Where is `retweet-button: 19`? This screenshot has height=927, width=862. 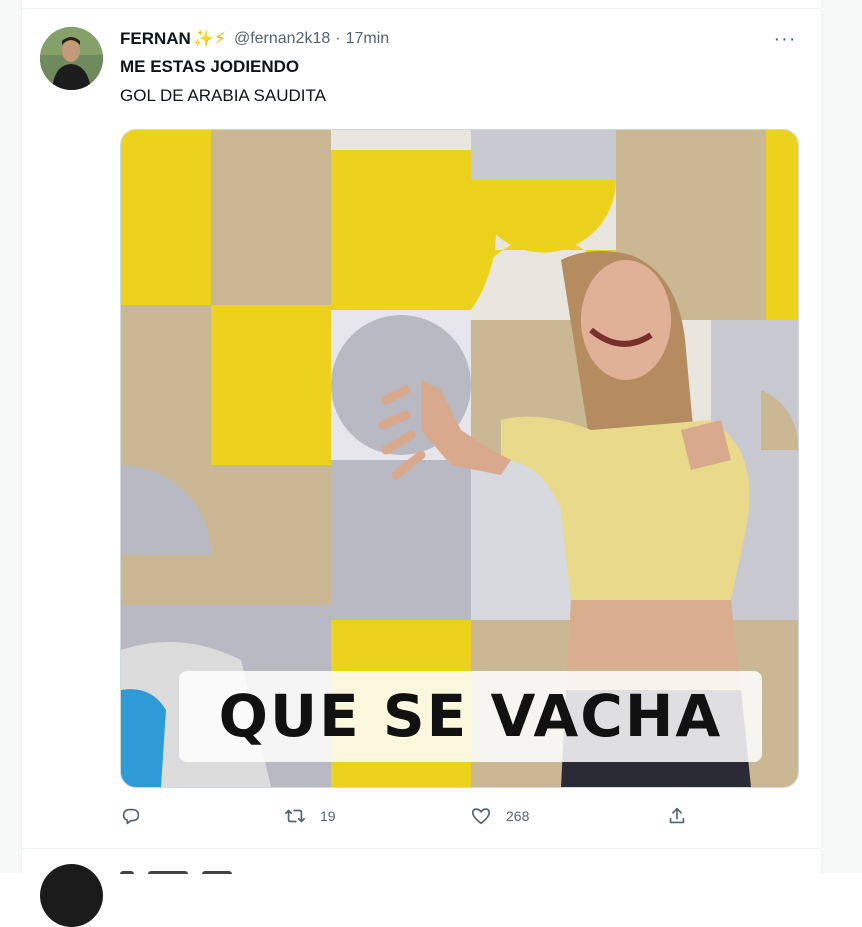 retweet-button: 19 is located at coordinates (310, 816).